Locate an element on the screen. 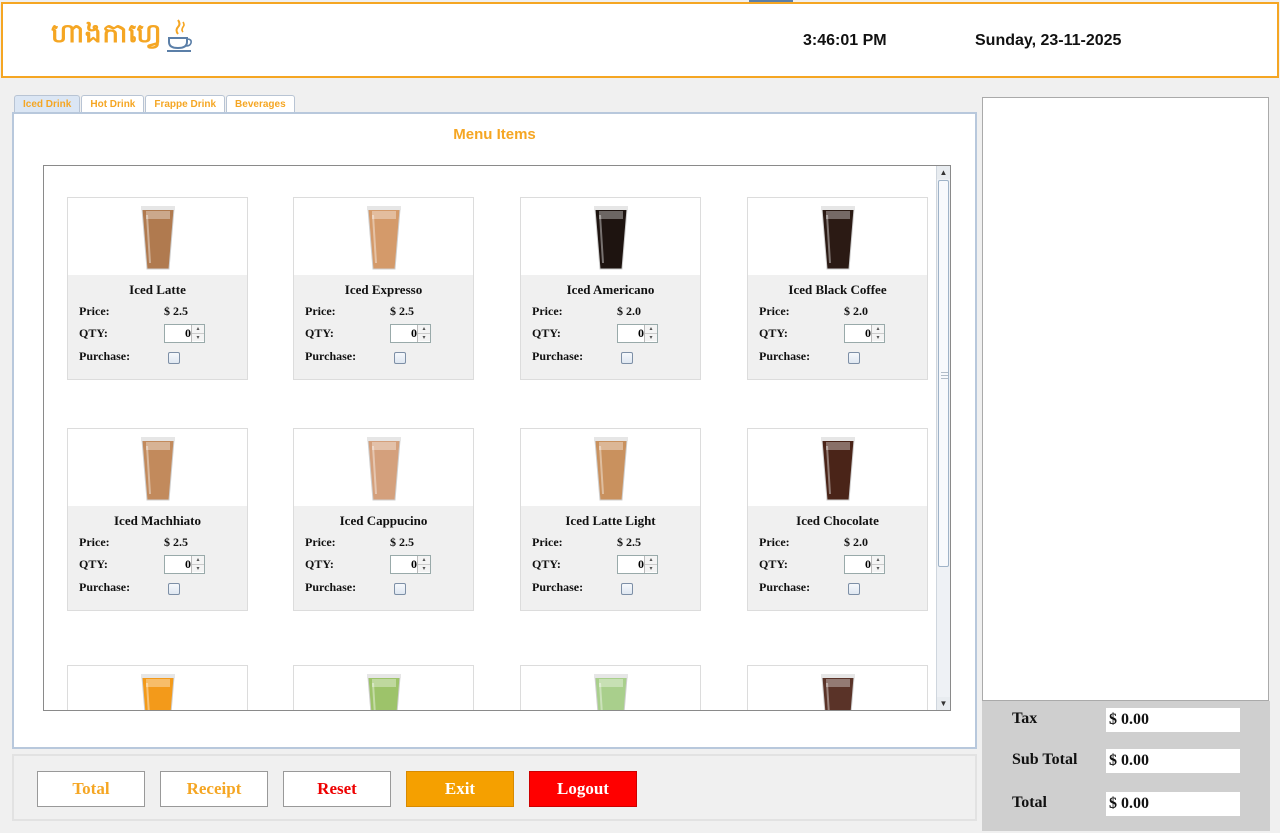  menu-item-card: Iced Expresso Price: $ 2.5 QTY: 0 ▴ ▾ Purchase: is located at coordinates (383, 288).